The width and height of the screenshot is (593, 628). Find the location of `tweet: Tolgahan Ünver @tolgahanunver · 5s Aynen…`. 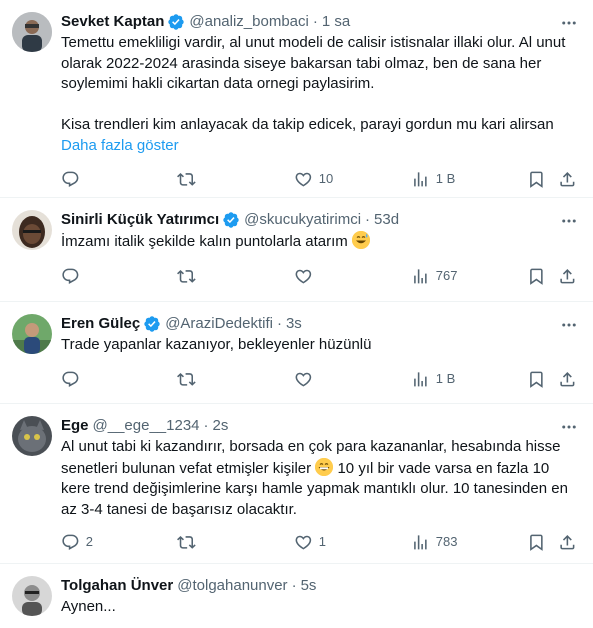

tweet: Tolgahan Ünver @tolgahanunver · 5s Aynen… is located at coordinates (296, 596).